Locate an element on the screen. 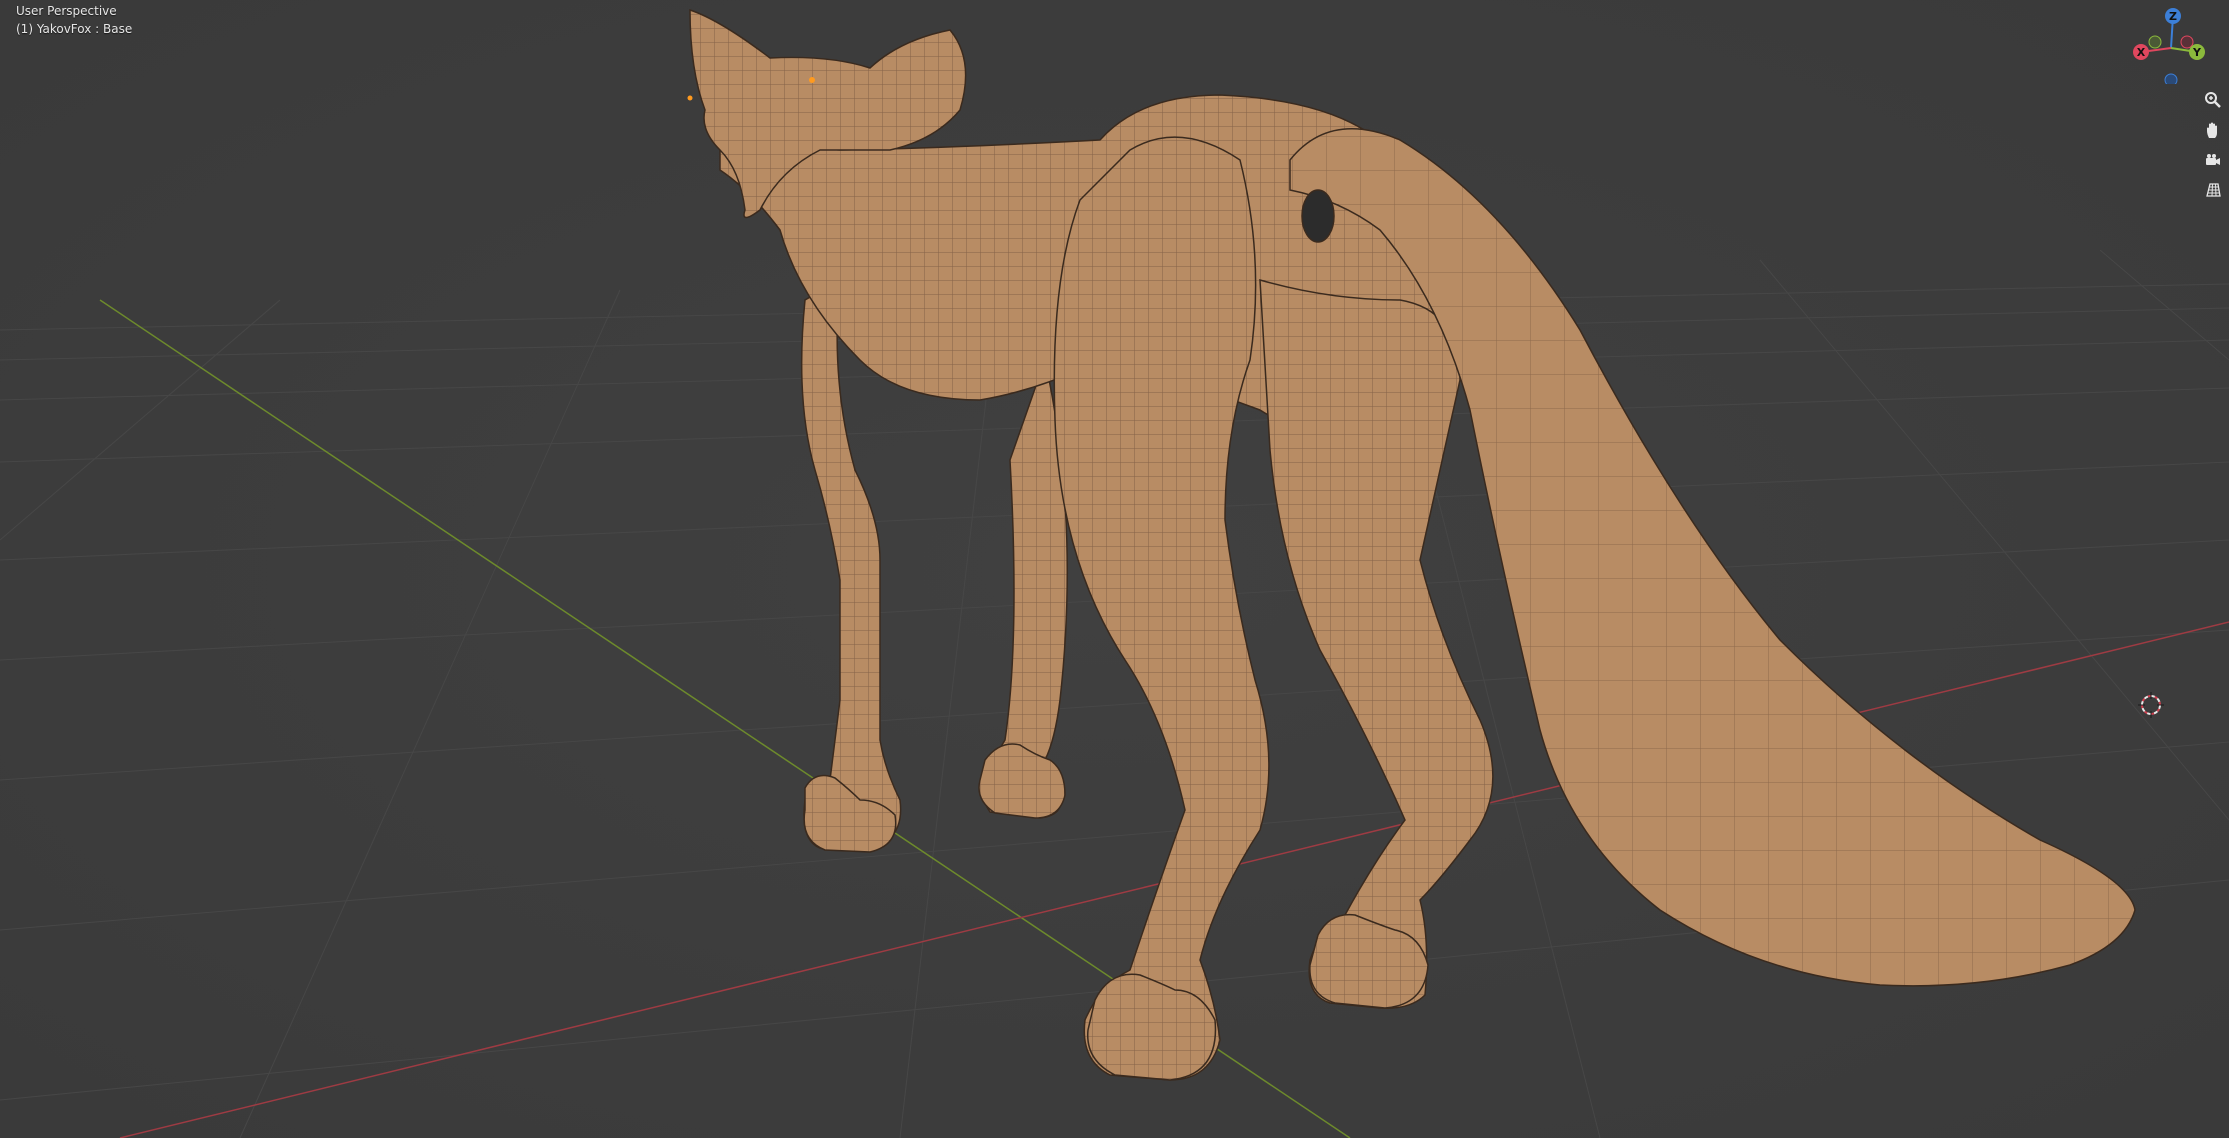 The width and height of the screenshot is (2229, 1138). 3d-cursor is located at coordinates (2151, 705).